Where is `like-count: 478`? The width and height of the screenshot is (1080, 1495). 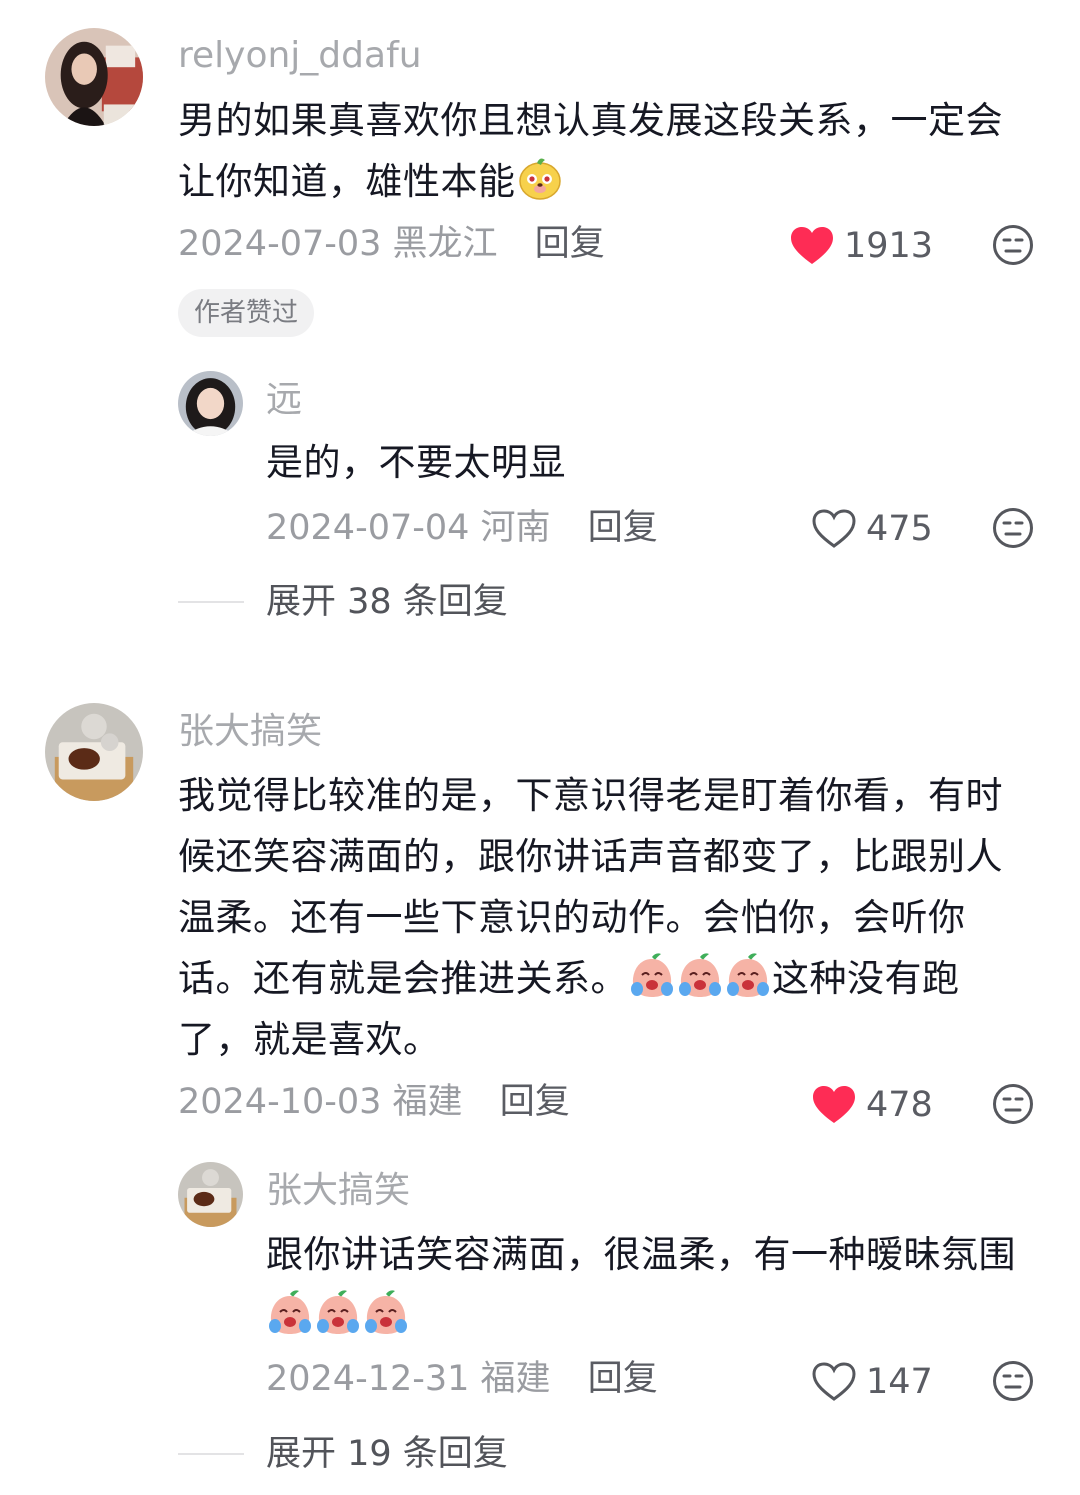
like-count: 478 is located at coordinates (899, 1105).